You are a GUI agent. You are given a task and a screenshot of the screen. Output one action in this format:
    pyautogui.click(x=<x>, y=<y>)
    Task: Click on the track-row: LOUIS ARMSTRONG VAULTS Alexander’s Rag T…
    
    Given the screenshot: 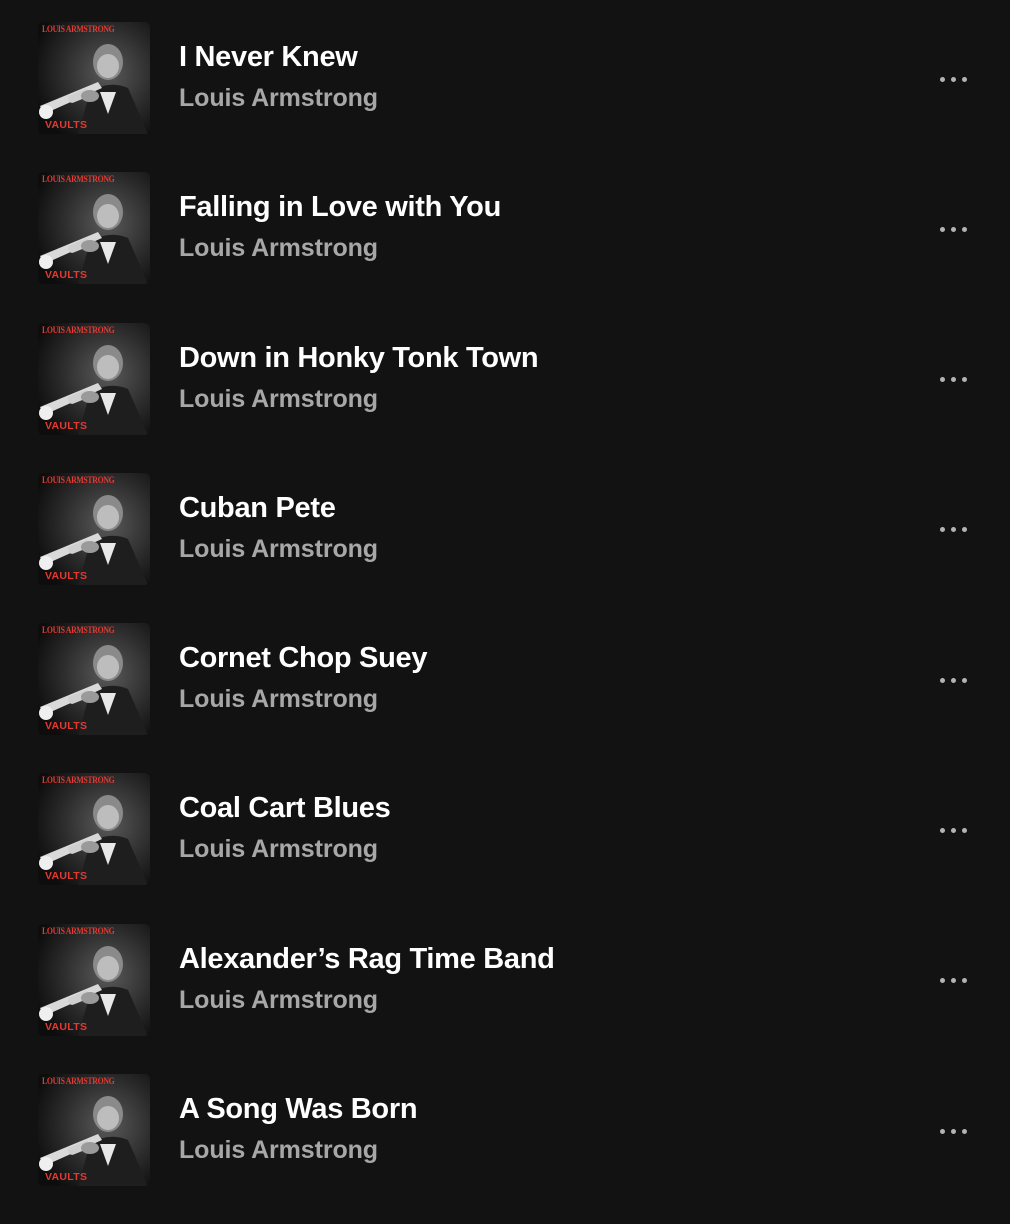 What is the action you would take?
    pyautogui.click(x=505, y=998)
    